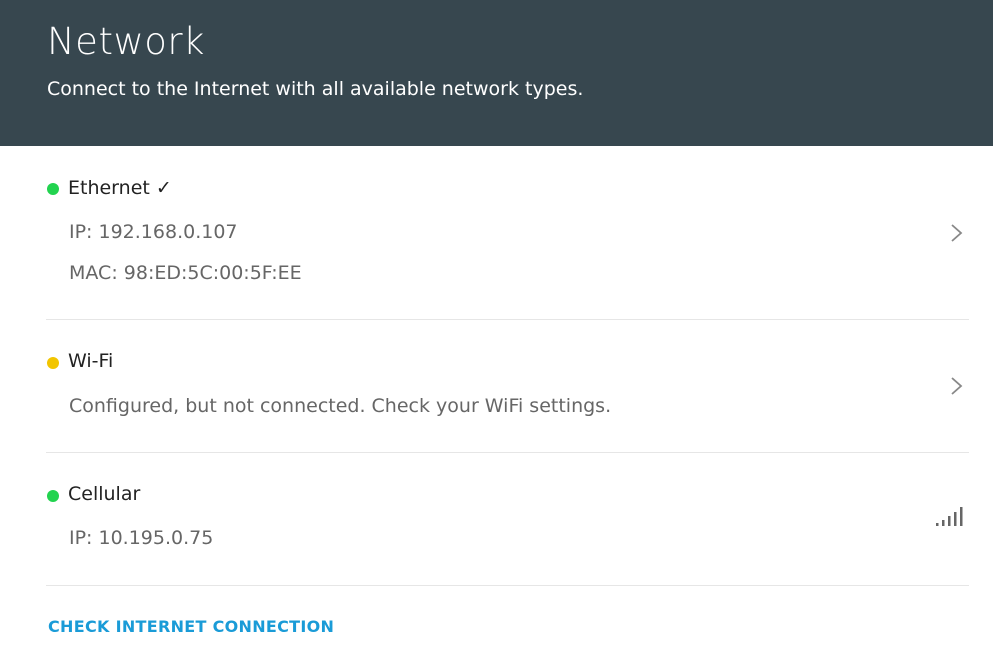 The width and height of the screenshot is (993, 661). What do you see at coordinates (185, 273) in the screenshot?
I see `mac-address: MAC: 98:ED:5C:00:5F:EE` at bounding box center [185, 273].